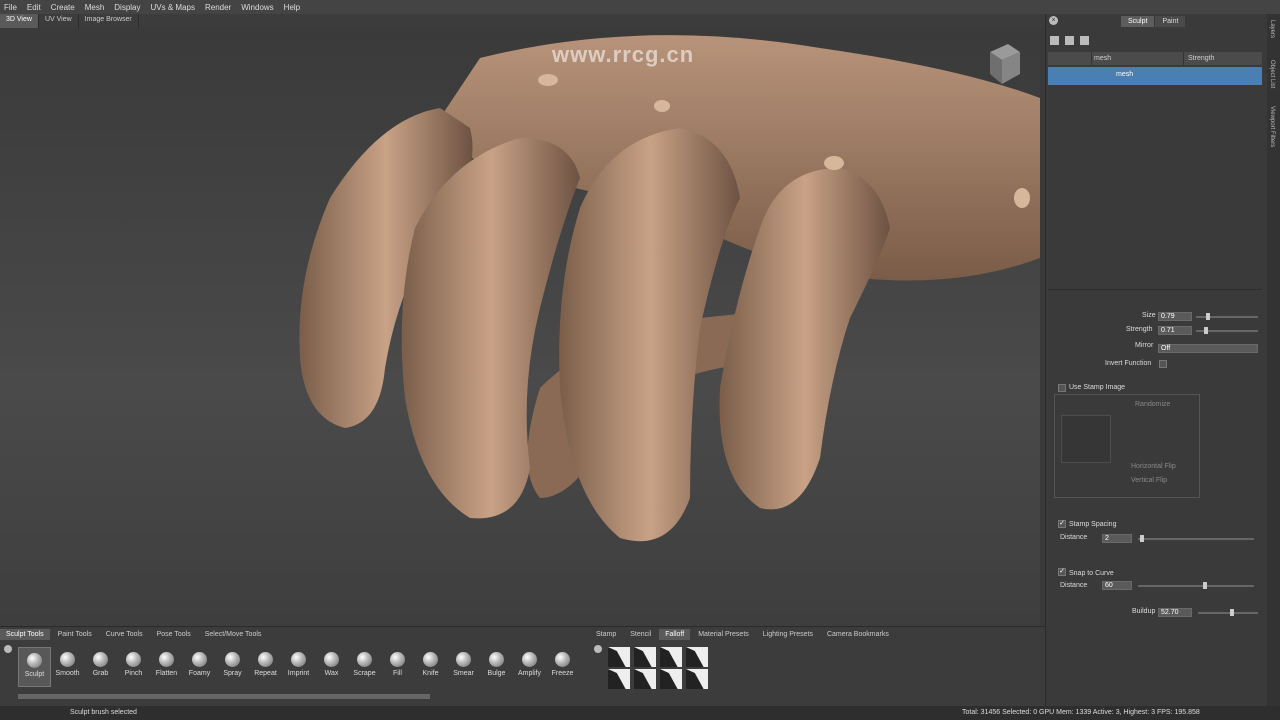  Describe the element at coordinates (1206, 330) in the screenshot. I see `strength-slider-handle` at that location.